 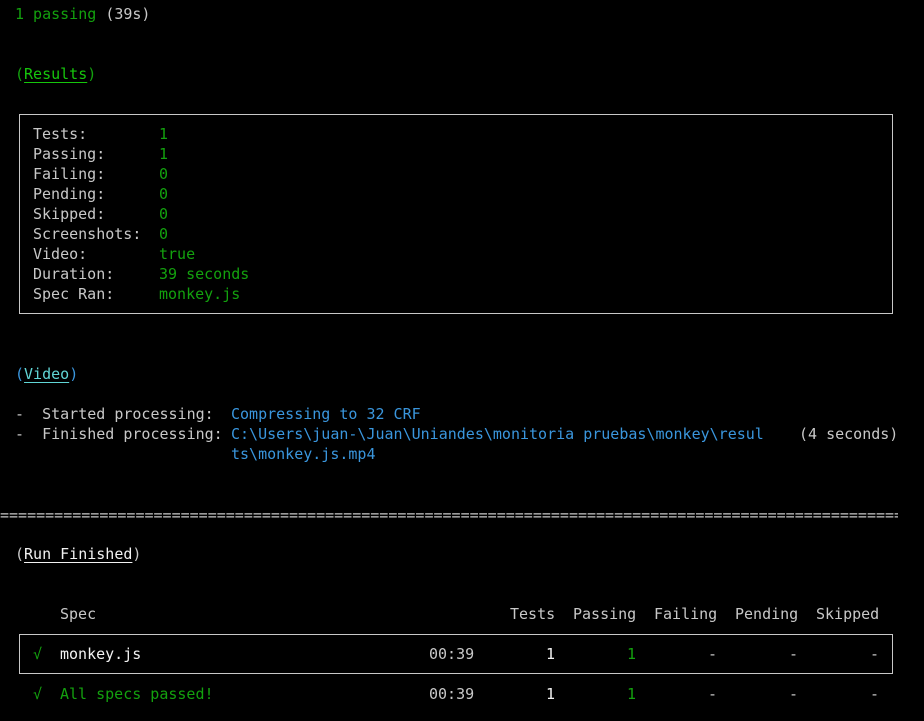 I want to click on column-header-spec: Spec, so click(x=78, y=614).